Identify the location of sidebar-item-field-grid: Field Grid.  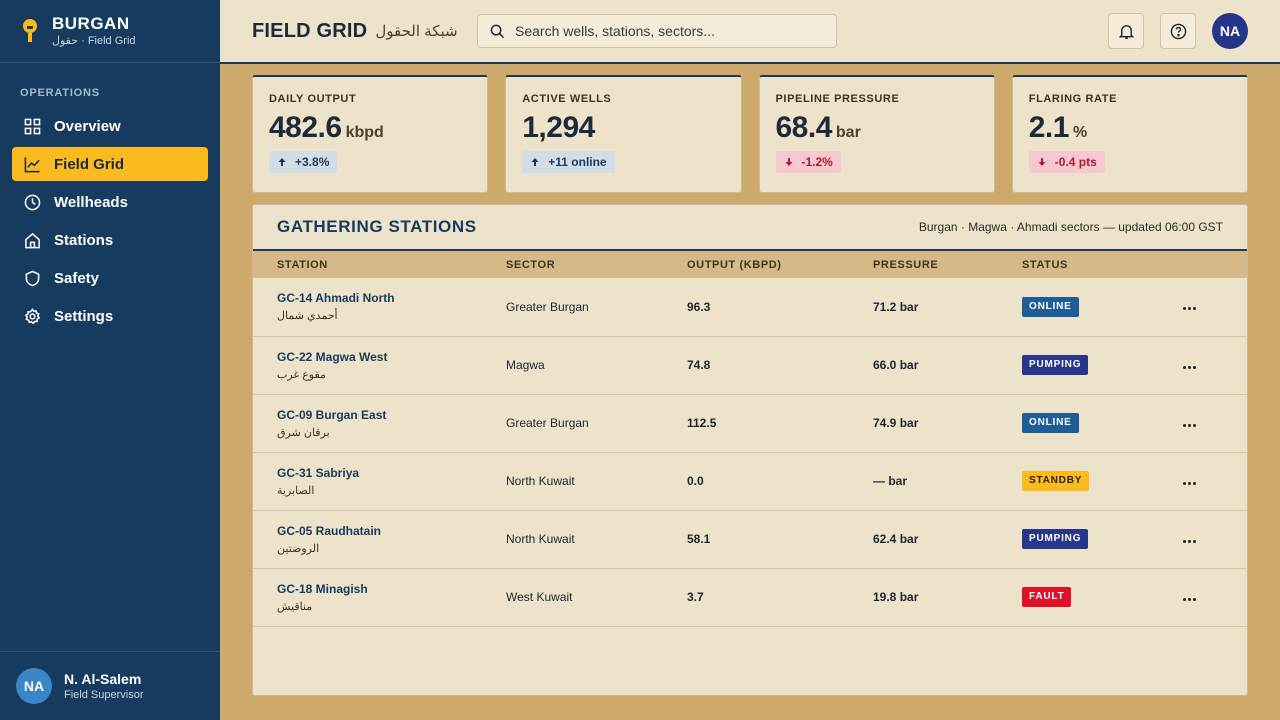
(110, 164).